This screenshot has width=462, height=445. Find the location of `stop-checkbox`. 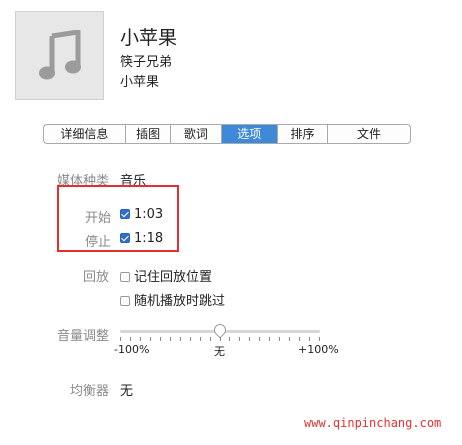

stop-checkbox is located at coordinates (125, 238).